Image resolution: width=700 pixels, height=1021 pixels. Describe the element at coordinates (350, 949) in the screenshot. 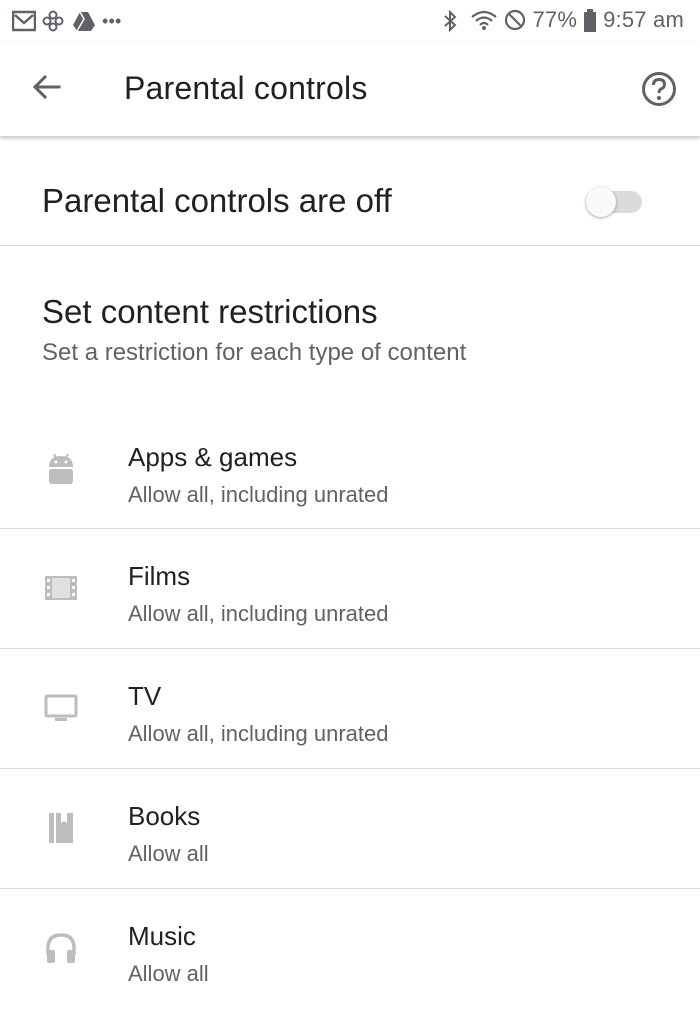

I see `list-item-music: Music Allow all` at that location.